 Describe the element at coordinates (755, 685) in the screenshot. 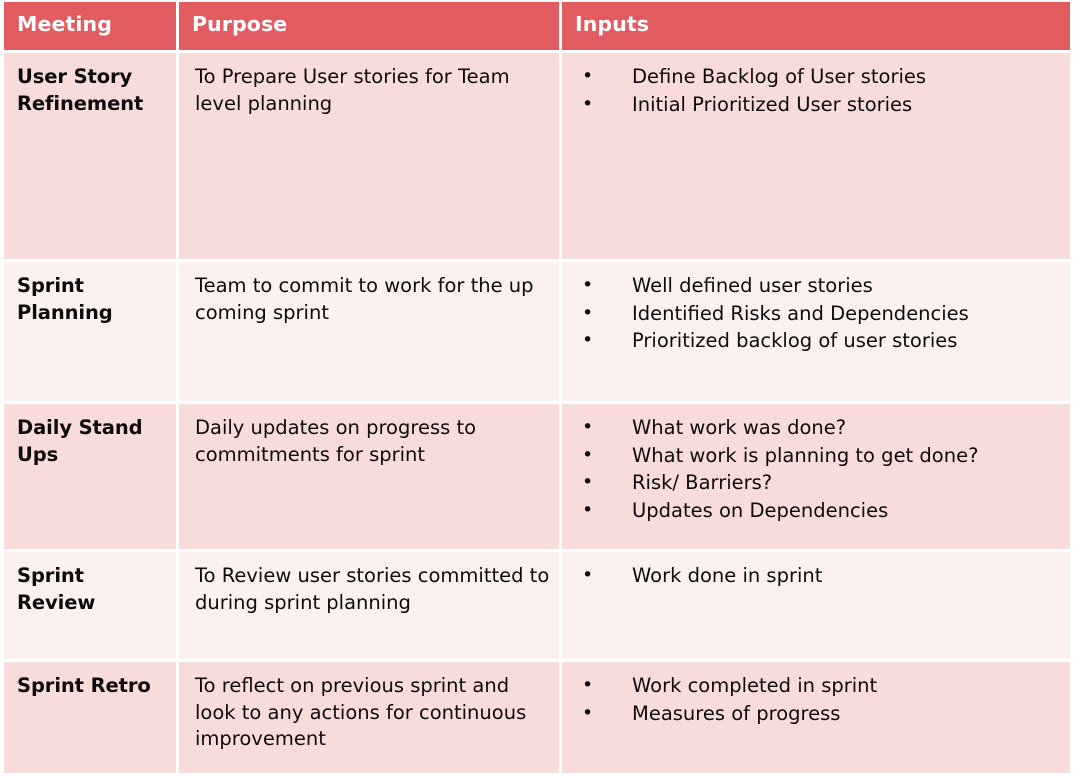

I see `list-item-label: Work completed in sprint` at that location.